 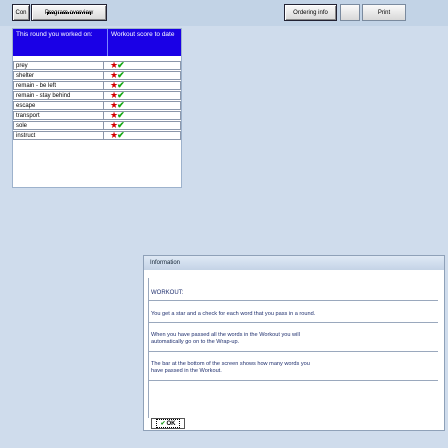 I want to click on print-button: Print, so click(x=384, y=12).